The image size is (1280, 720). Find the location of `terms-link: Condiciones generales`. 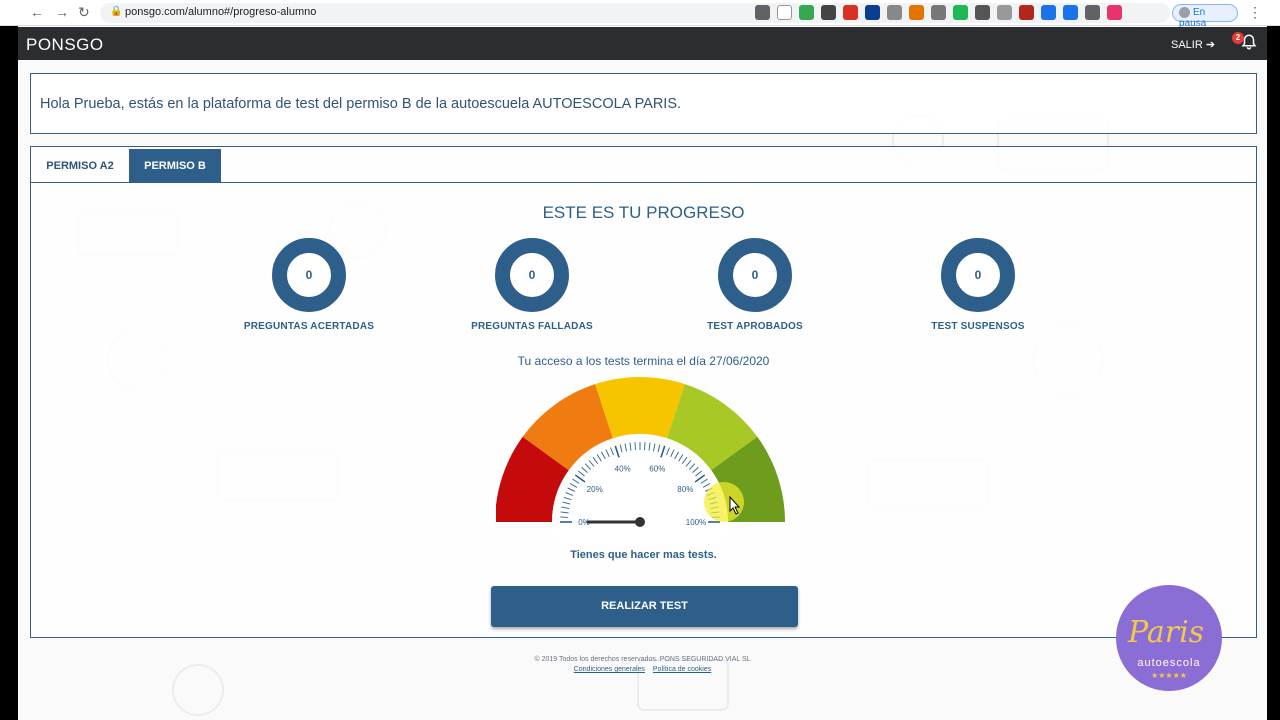

terms-link: Condiciones generales is located at coordinates (609, 669).